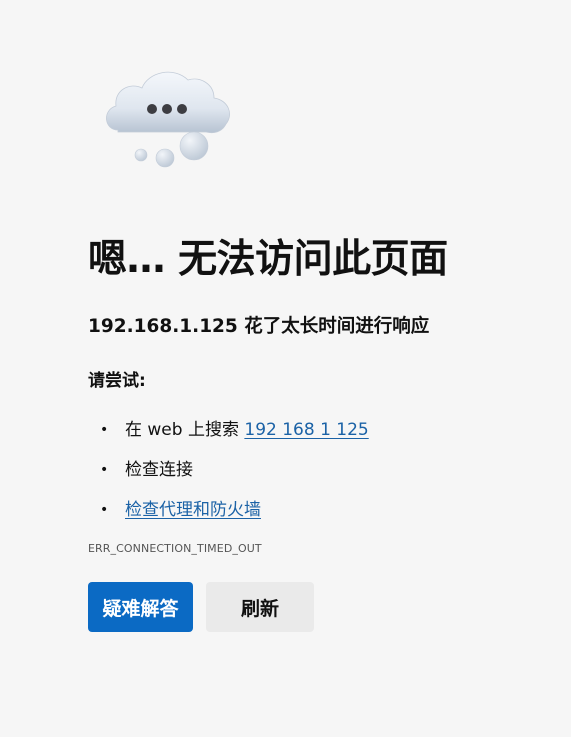  Describe the element at coordinates (268, 259) in the screenshot. I see `page-title: 嗯… 无法访问此页面` at that location.